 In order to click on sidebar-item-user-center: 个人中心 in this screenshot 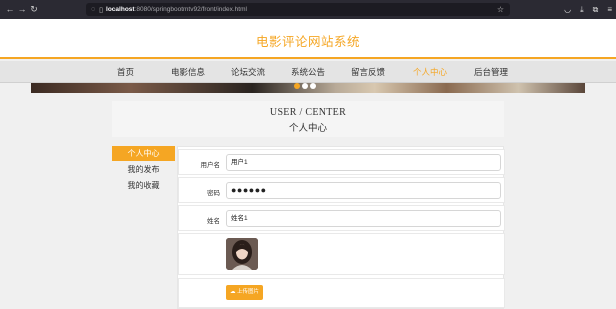, I will do `click(143, 153)`.